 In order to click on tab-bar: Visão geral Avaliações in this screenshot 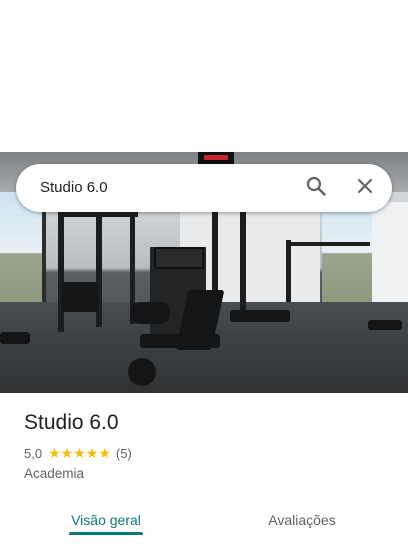, I will do `click(204, 522)`.